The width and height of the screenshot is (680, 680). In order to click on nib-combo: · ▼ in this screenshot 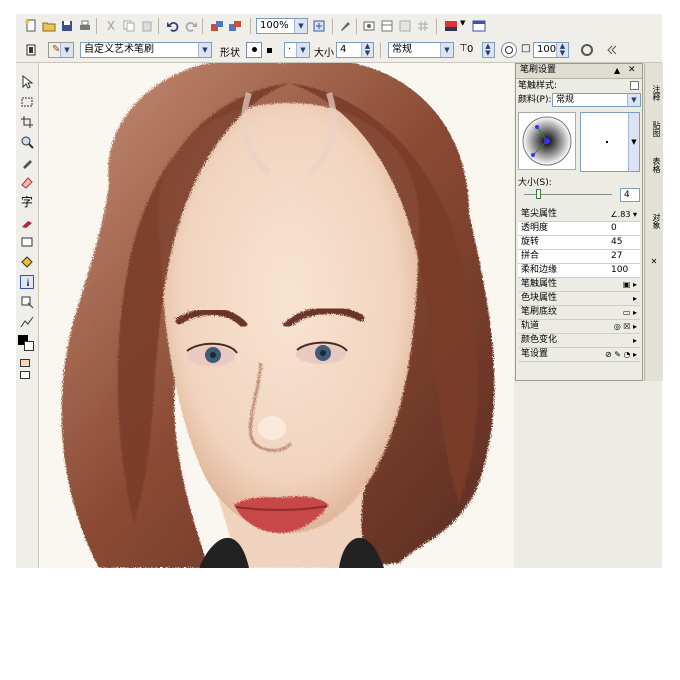, I will do `click(297, 50)`.